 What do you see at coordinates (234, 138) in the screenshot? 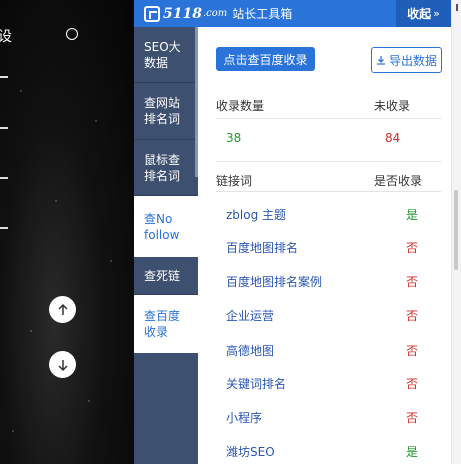
I see `indexed-count-value: 38` at bounding box center [234, 138].